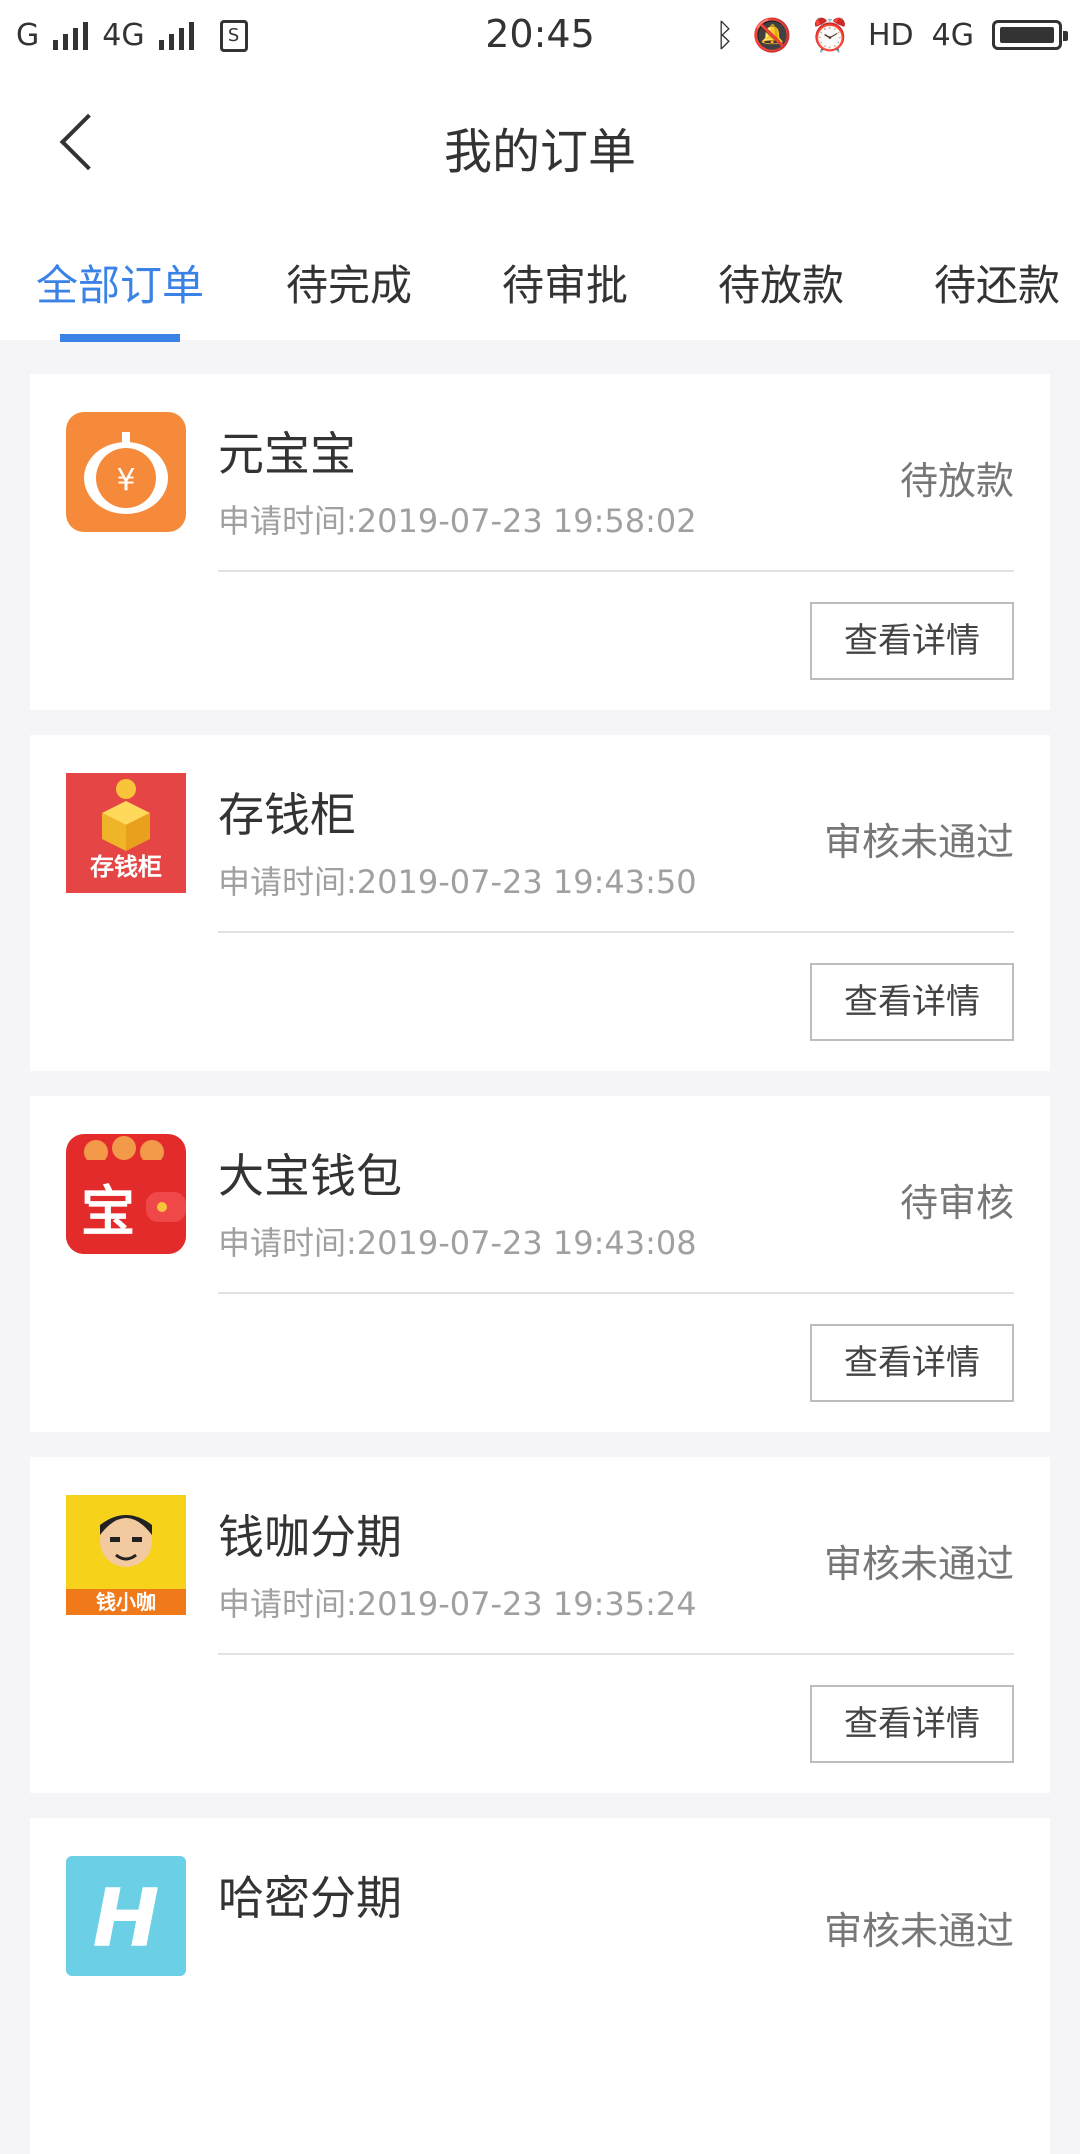 The height and width of the screenshot is (2154, 1080). I want to click on product-name: 钱咖分期, so click(310, 1537).